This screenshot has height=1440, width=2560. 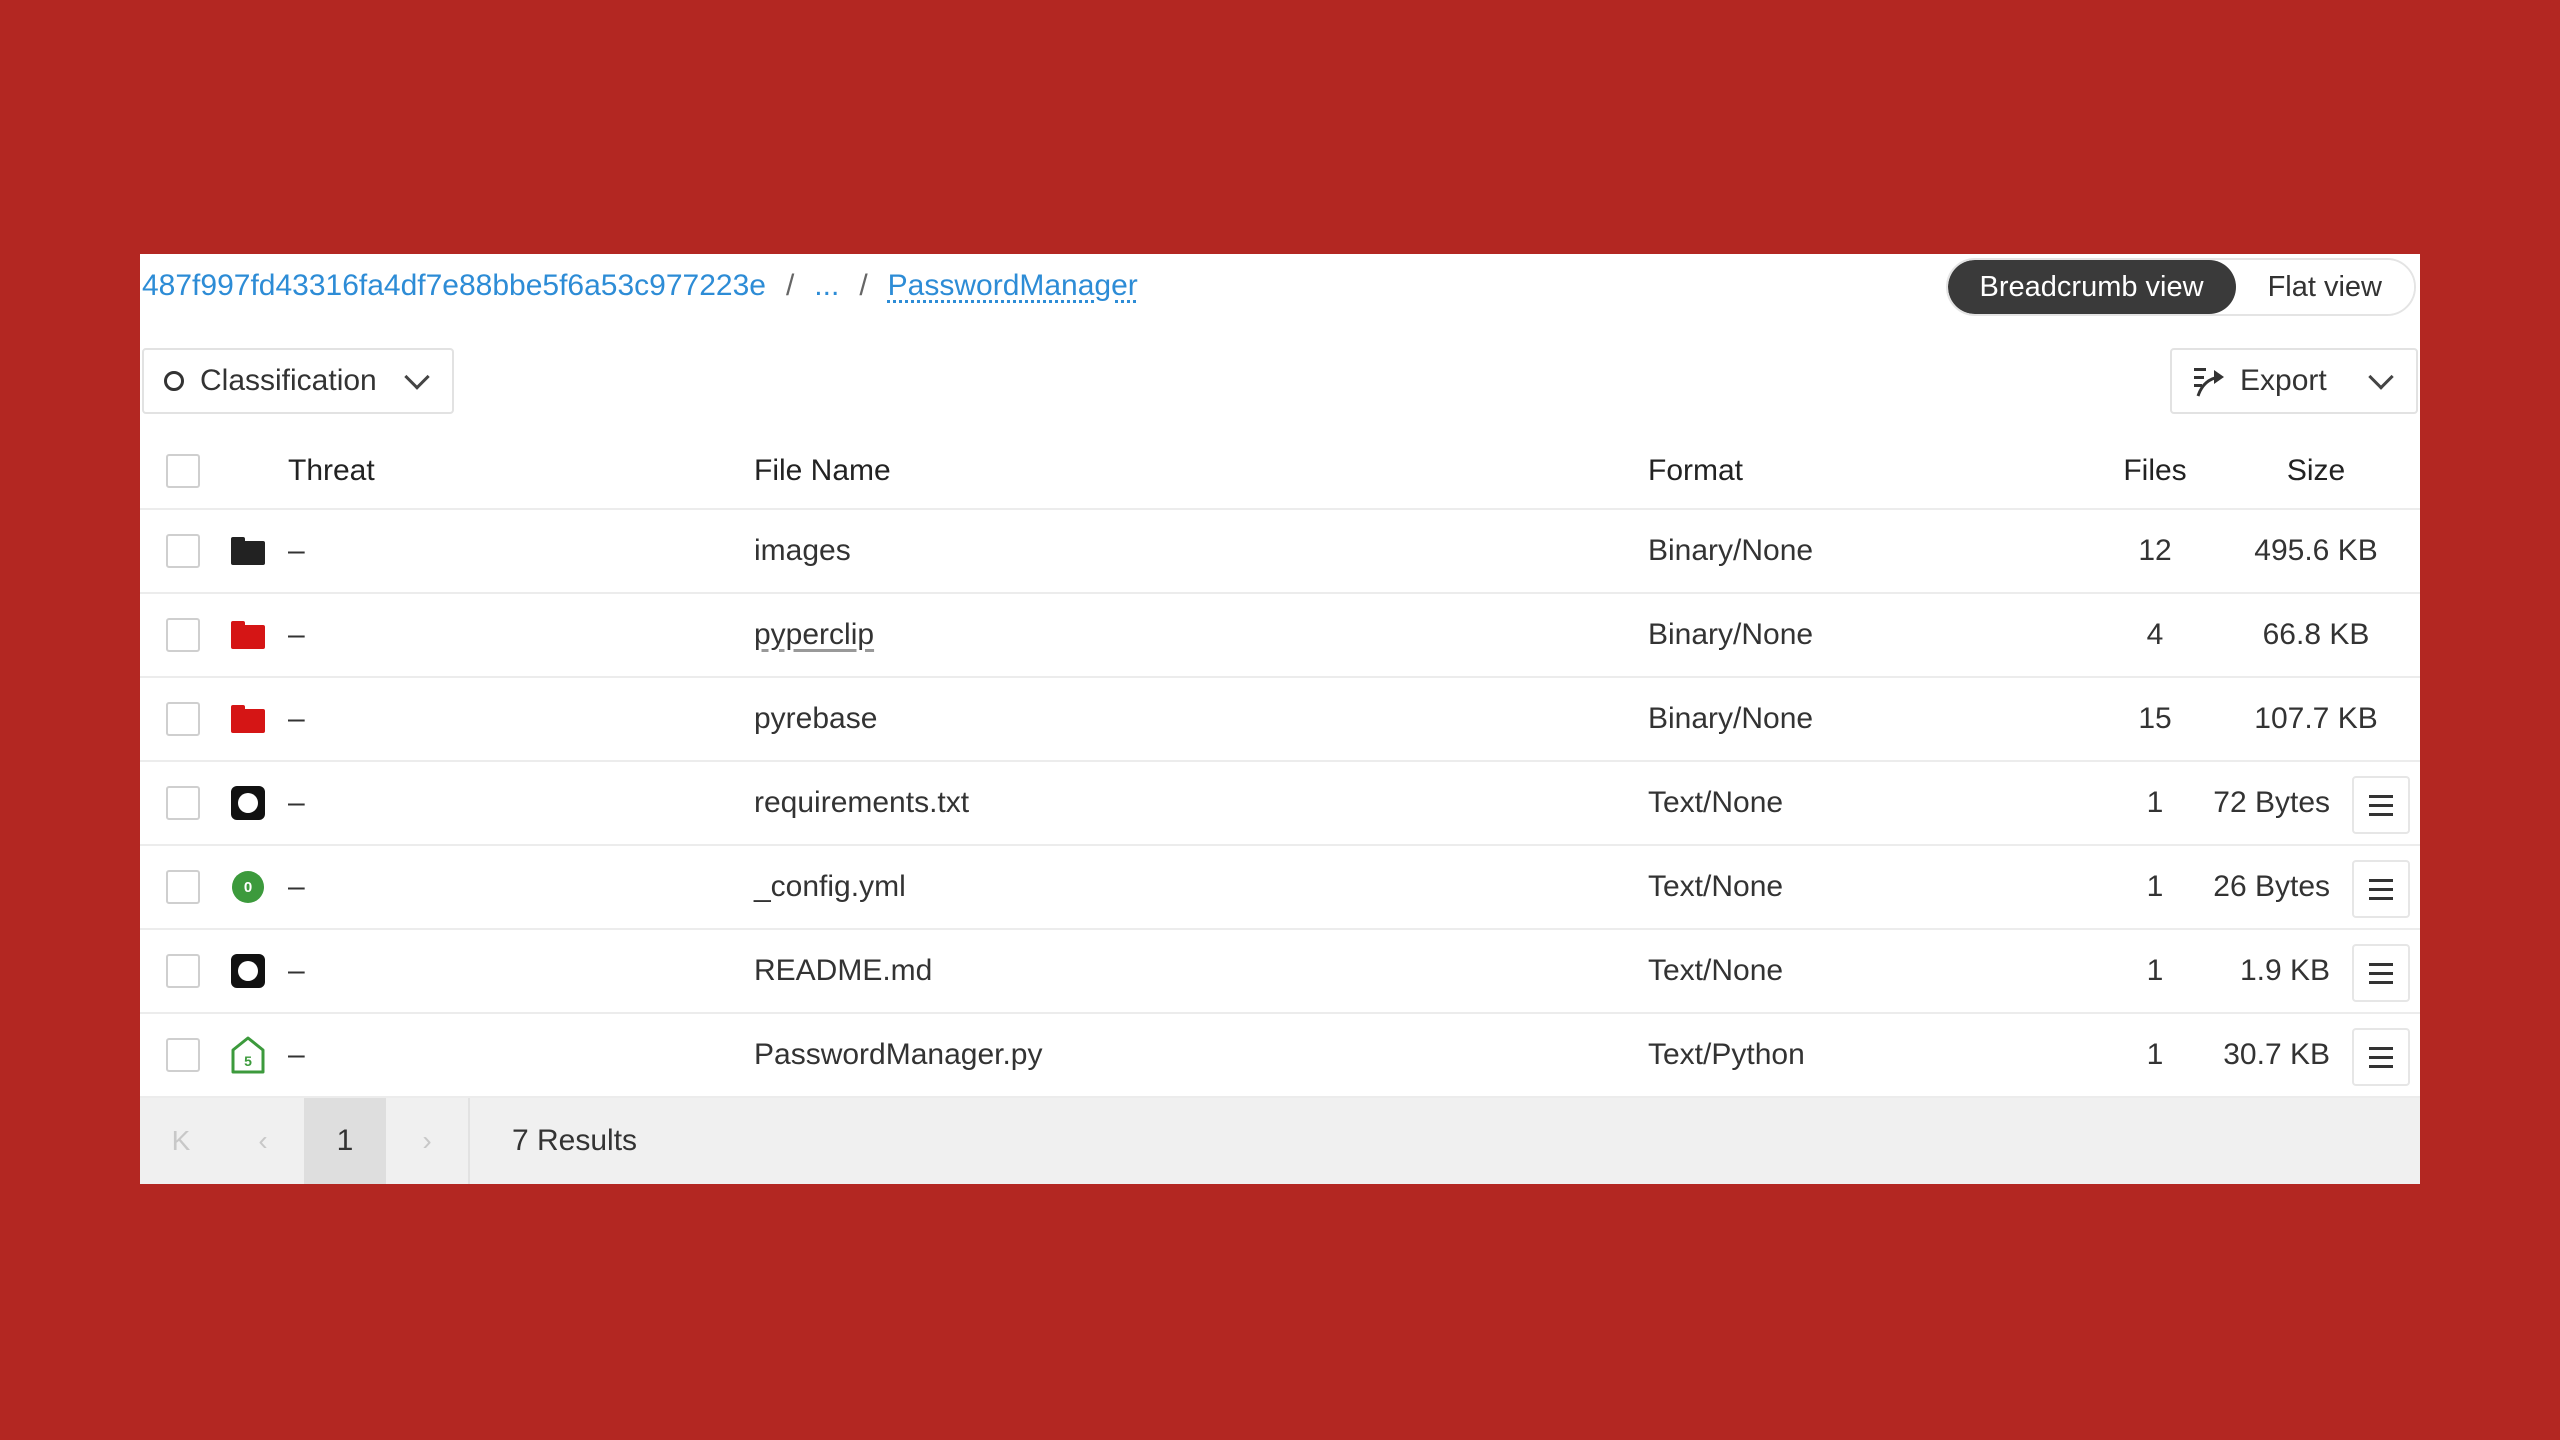 I want to click on table-header: Threat File Name Format Files Size, so click(x=1280, y=472).